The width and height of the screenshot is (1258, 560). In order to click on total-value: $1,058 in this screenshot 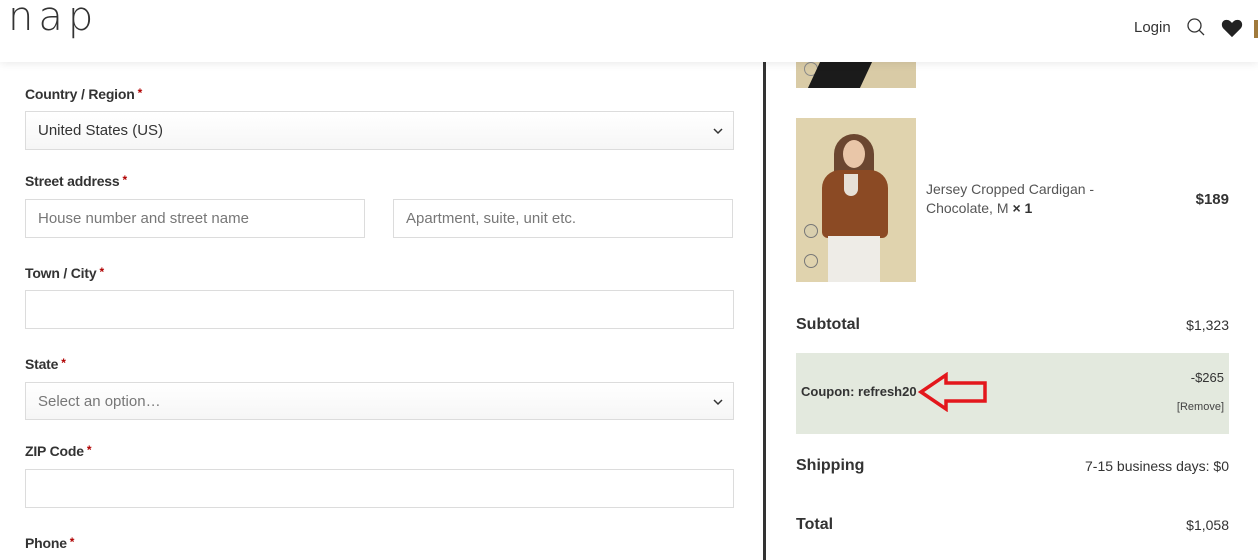, I will do `click(1207, 525)`.